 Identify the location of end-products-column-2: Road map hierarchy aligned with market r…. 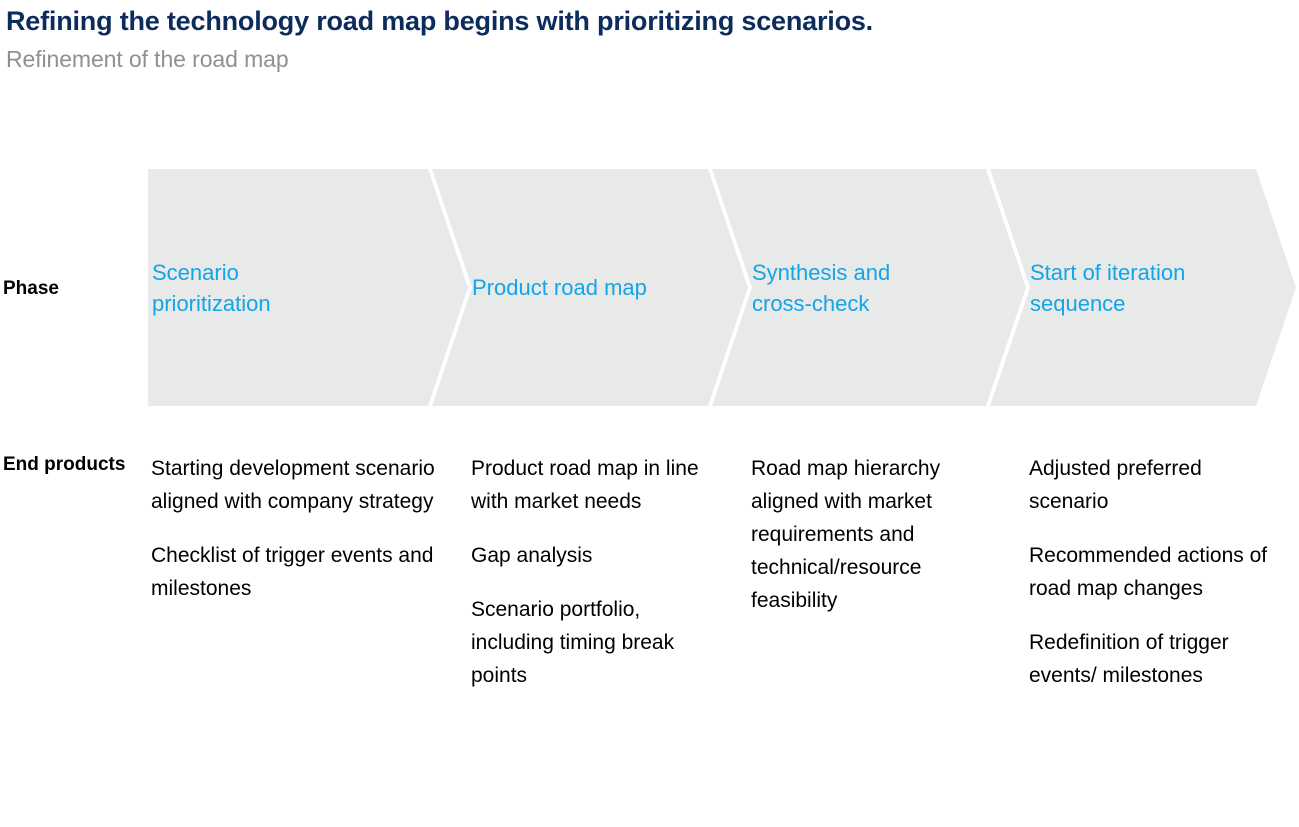
(871, 534).